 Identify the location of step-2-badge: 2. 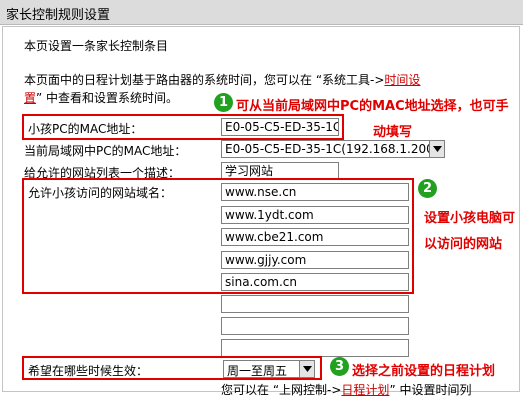
(427, 188).